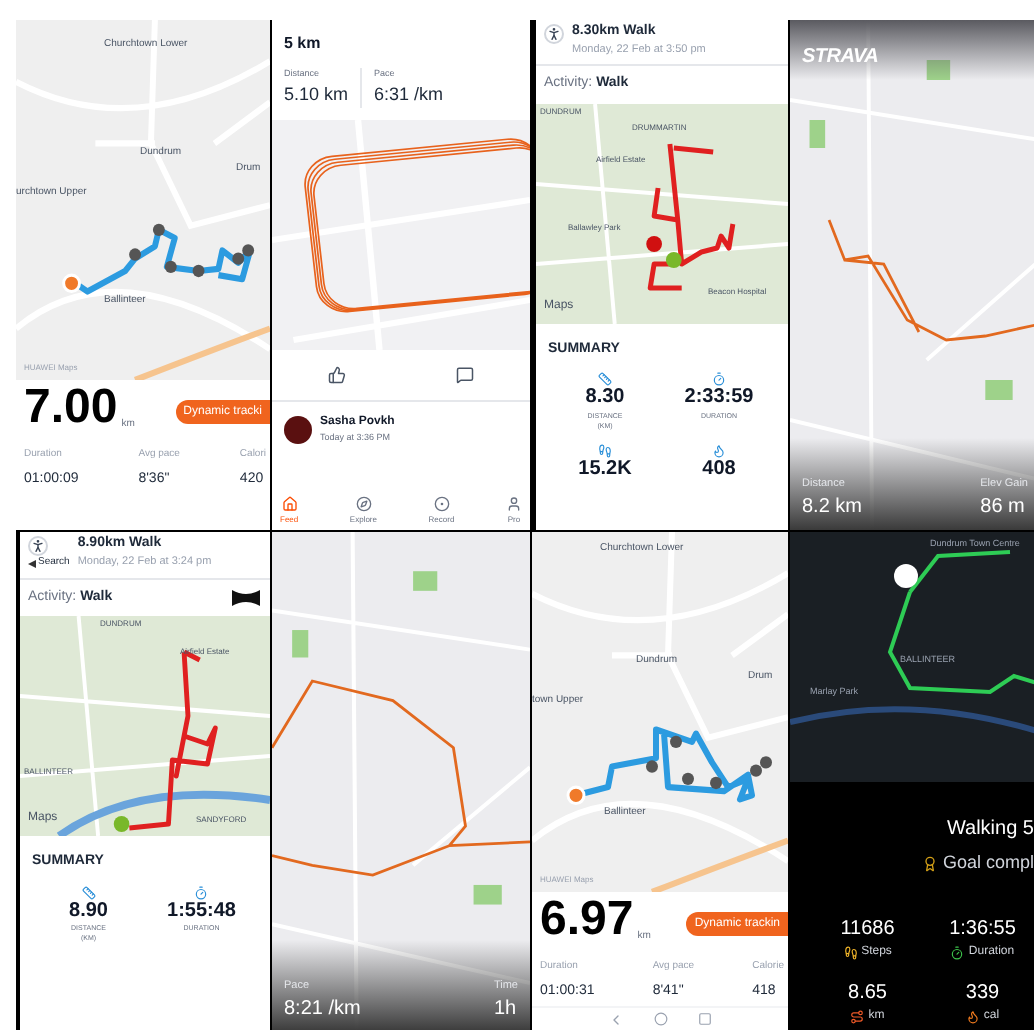 Image resolution: width=1034 pixels, height=1030 pixels. What do you see at coordinates (322, 1010) in the screenshot?
I see `stat-value: 8:21 /km` at bounding box center [322, 1010].